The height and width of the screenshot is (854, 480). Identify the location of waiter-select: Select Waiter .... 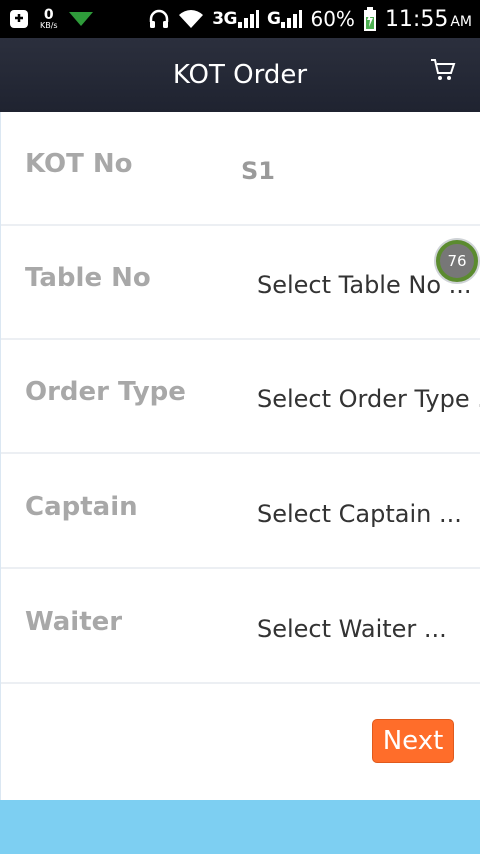
(368, 629).